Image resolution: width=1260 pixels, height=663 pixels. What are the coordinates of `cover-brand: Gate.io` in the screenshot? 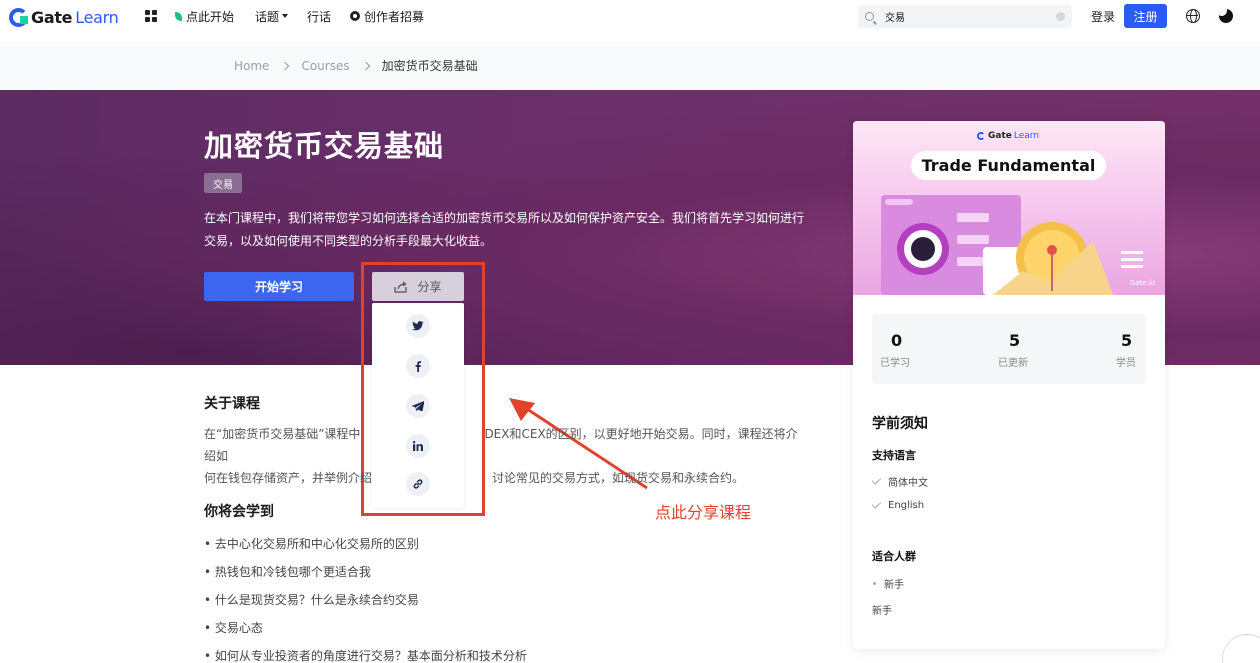 It's located at (1142, 283).